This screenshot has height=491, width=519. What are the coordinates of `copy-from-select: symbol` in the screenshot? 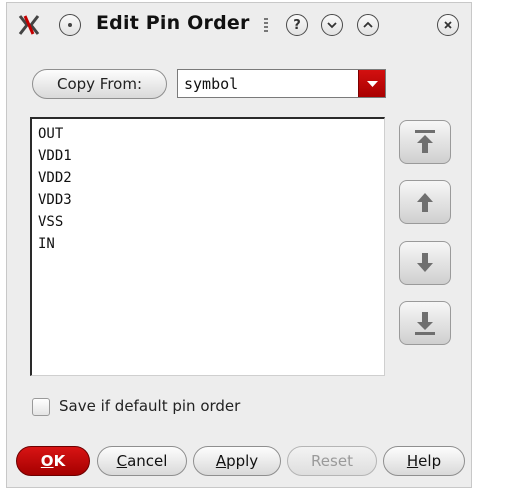 It's located at (281, 83).